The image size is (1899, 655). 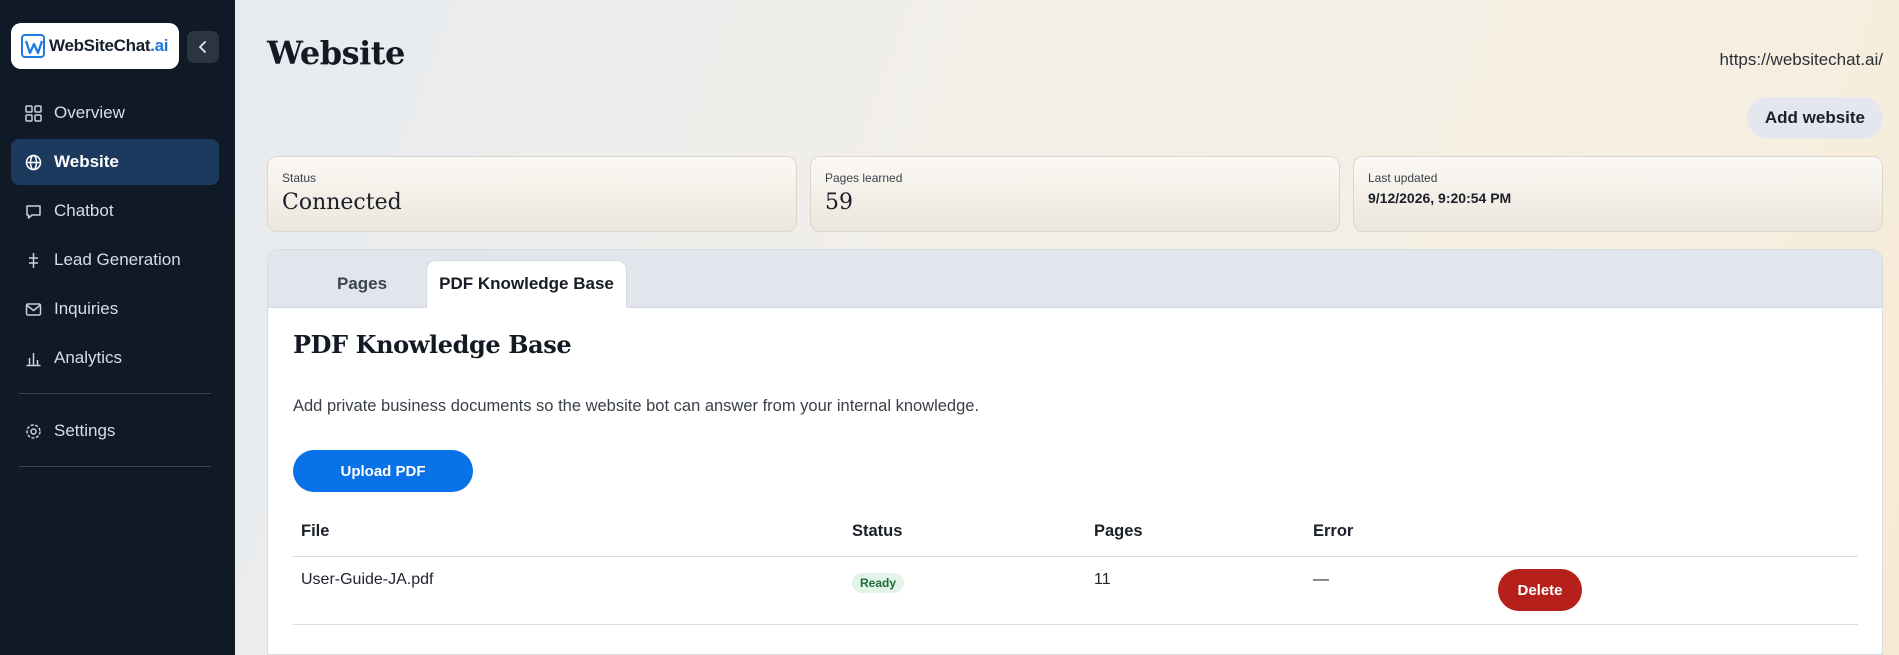 What do you see at coordinates (115, 211) in the screenshot?
I see `sidebar-item-chatbot: Chatbot` at bounding box center [115, 211].